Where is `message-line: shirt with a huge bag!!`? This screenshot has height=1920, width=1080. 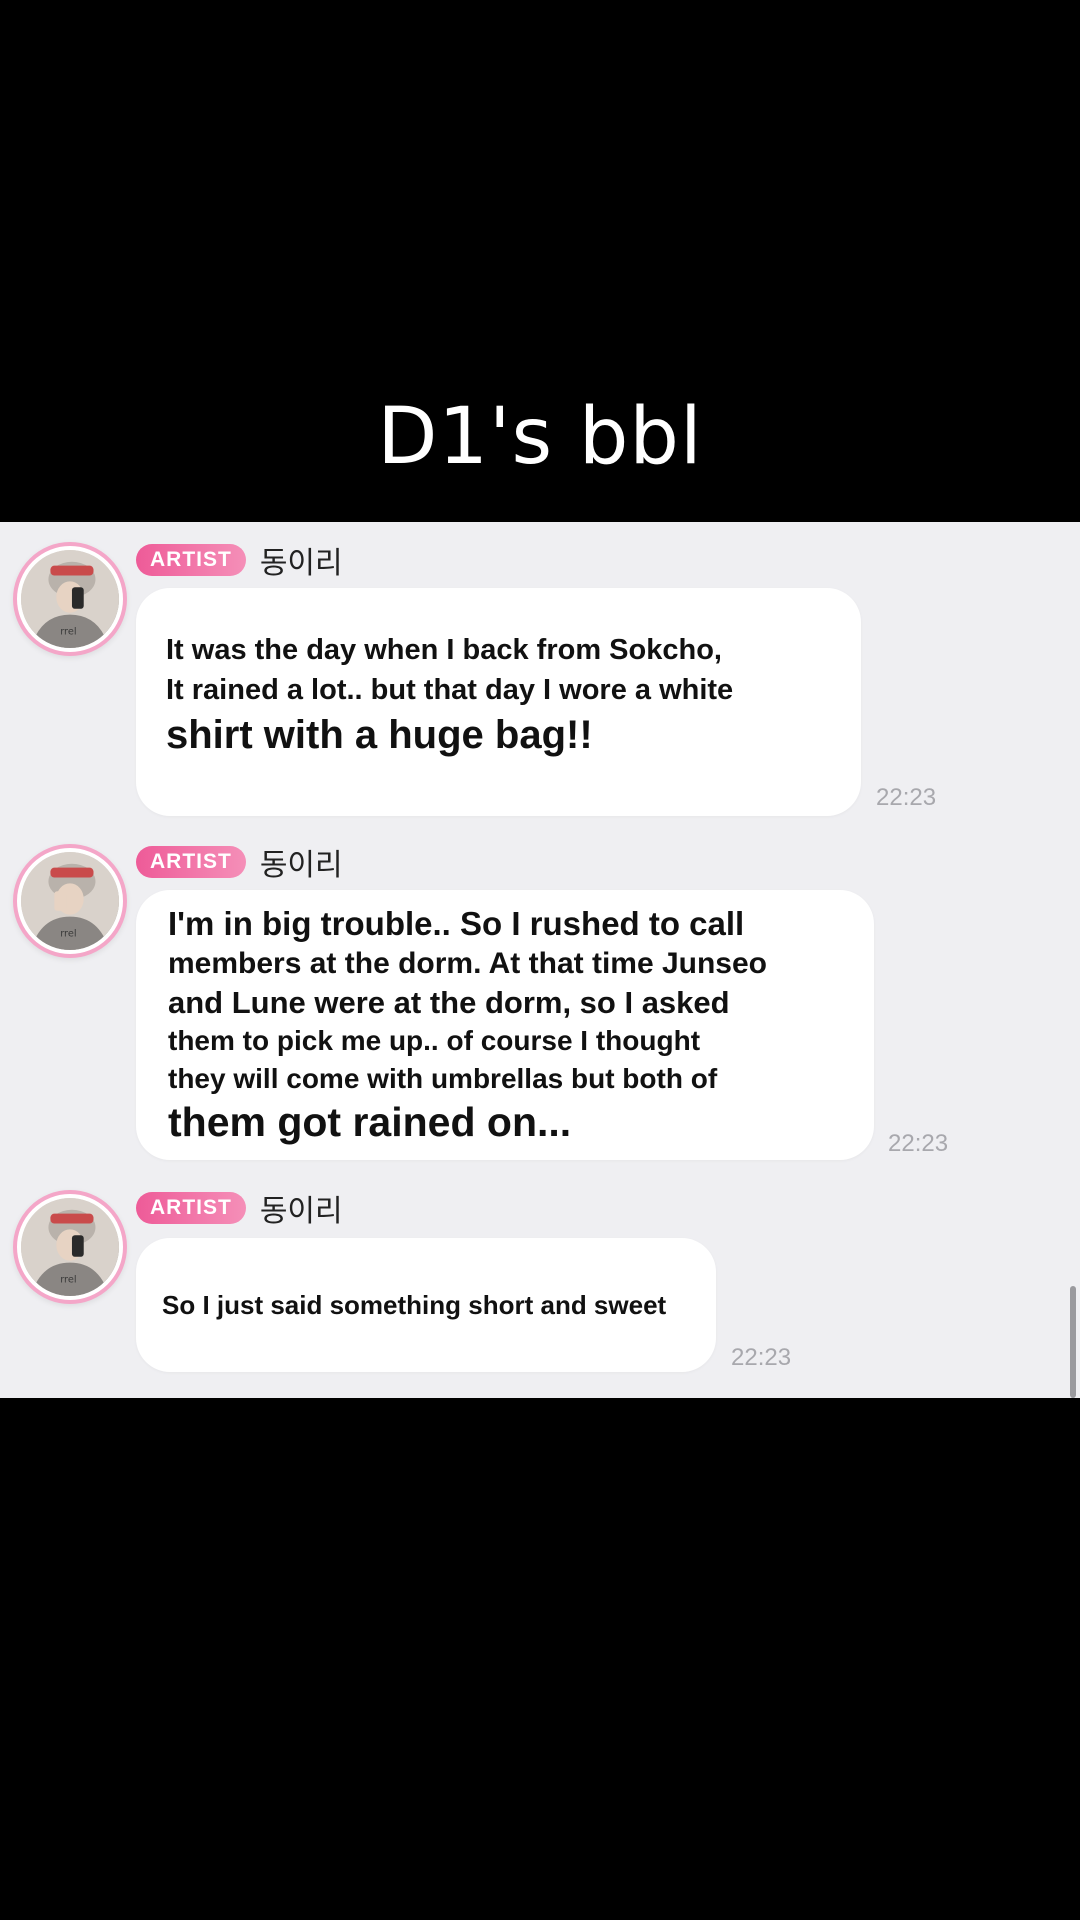
message-line: shirt with a huge bag!! is located at coordinates (379, 735).